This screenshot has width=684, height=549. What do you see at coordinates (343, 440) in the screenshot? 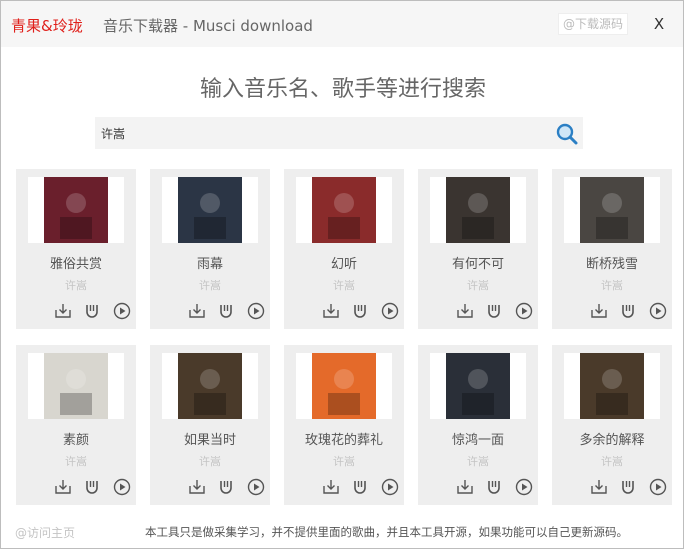
I see `song-title: 玫瑰花的葬礼` at bounding box center [343, 440].